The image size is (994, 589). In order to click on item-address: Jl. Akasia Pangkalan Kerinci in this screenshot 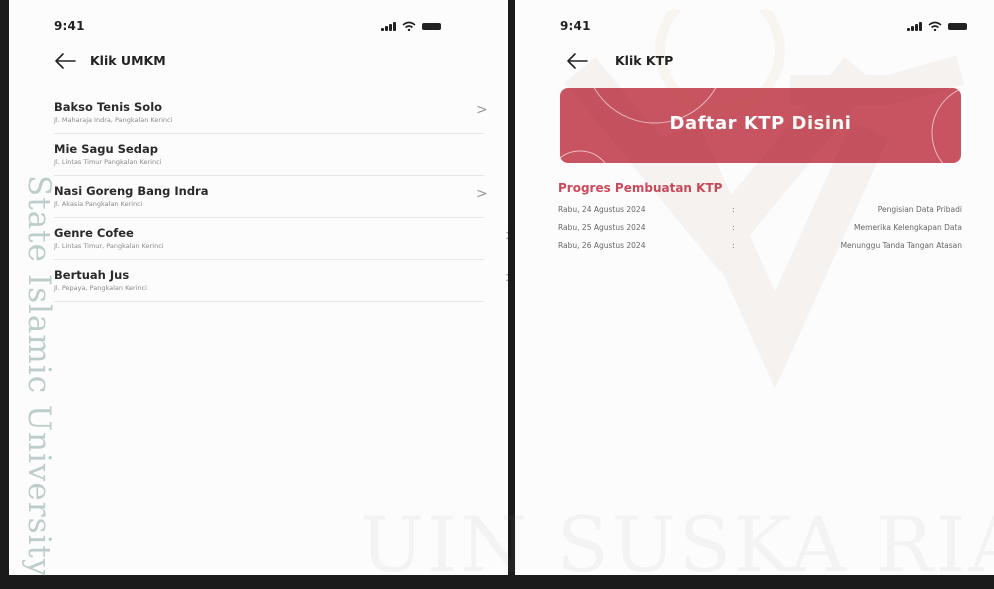, I will do `click(98, 204)`.